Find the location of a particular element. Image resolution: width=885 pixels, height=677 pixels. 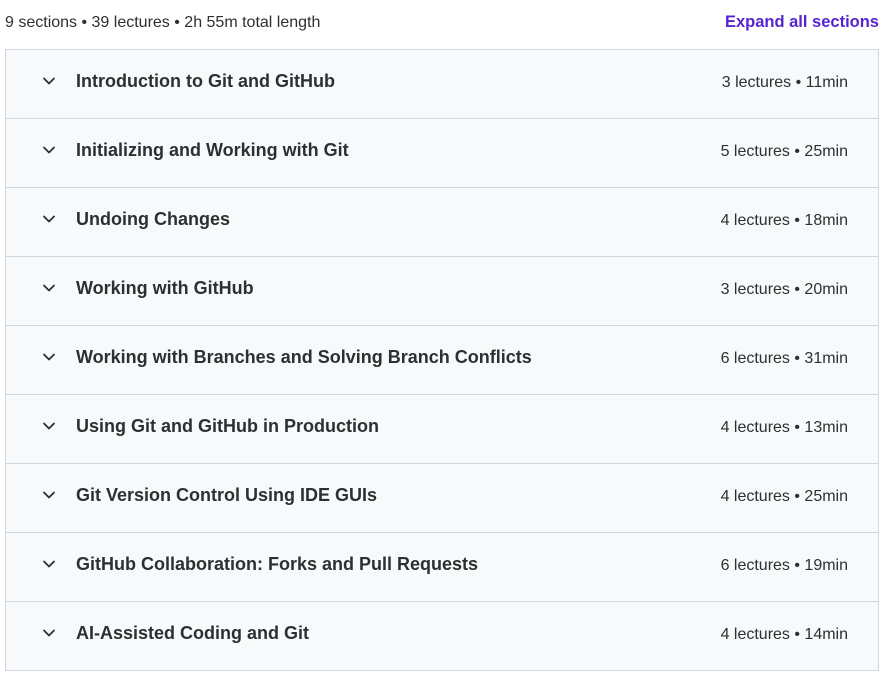

section-lecture-count-duration: 5 lectures • 25min is located at coordinates (784, 151).